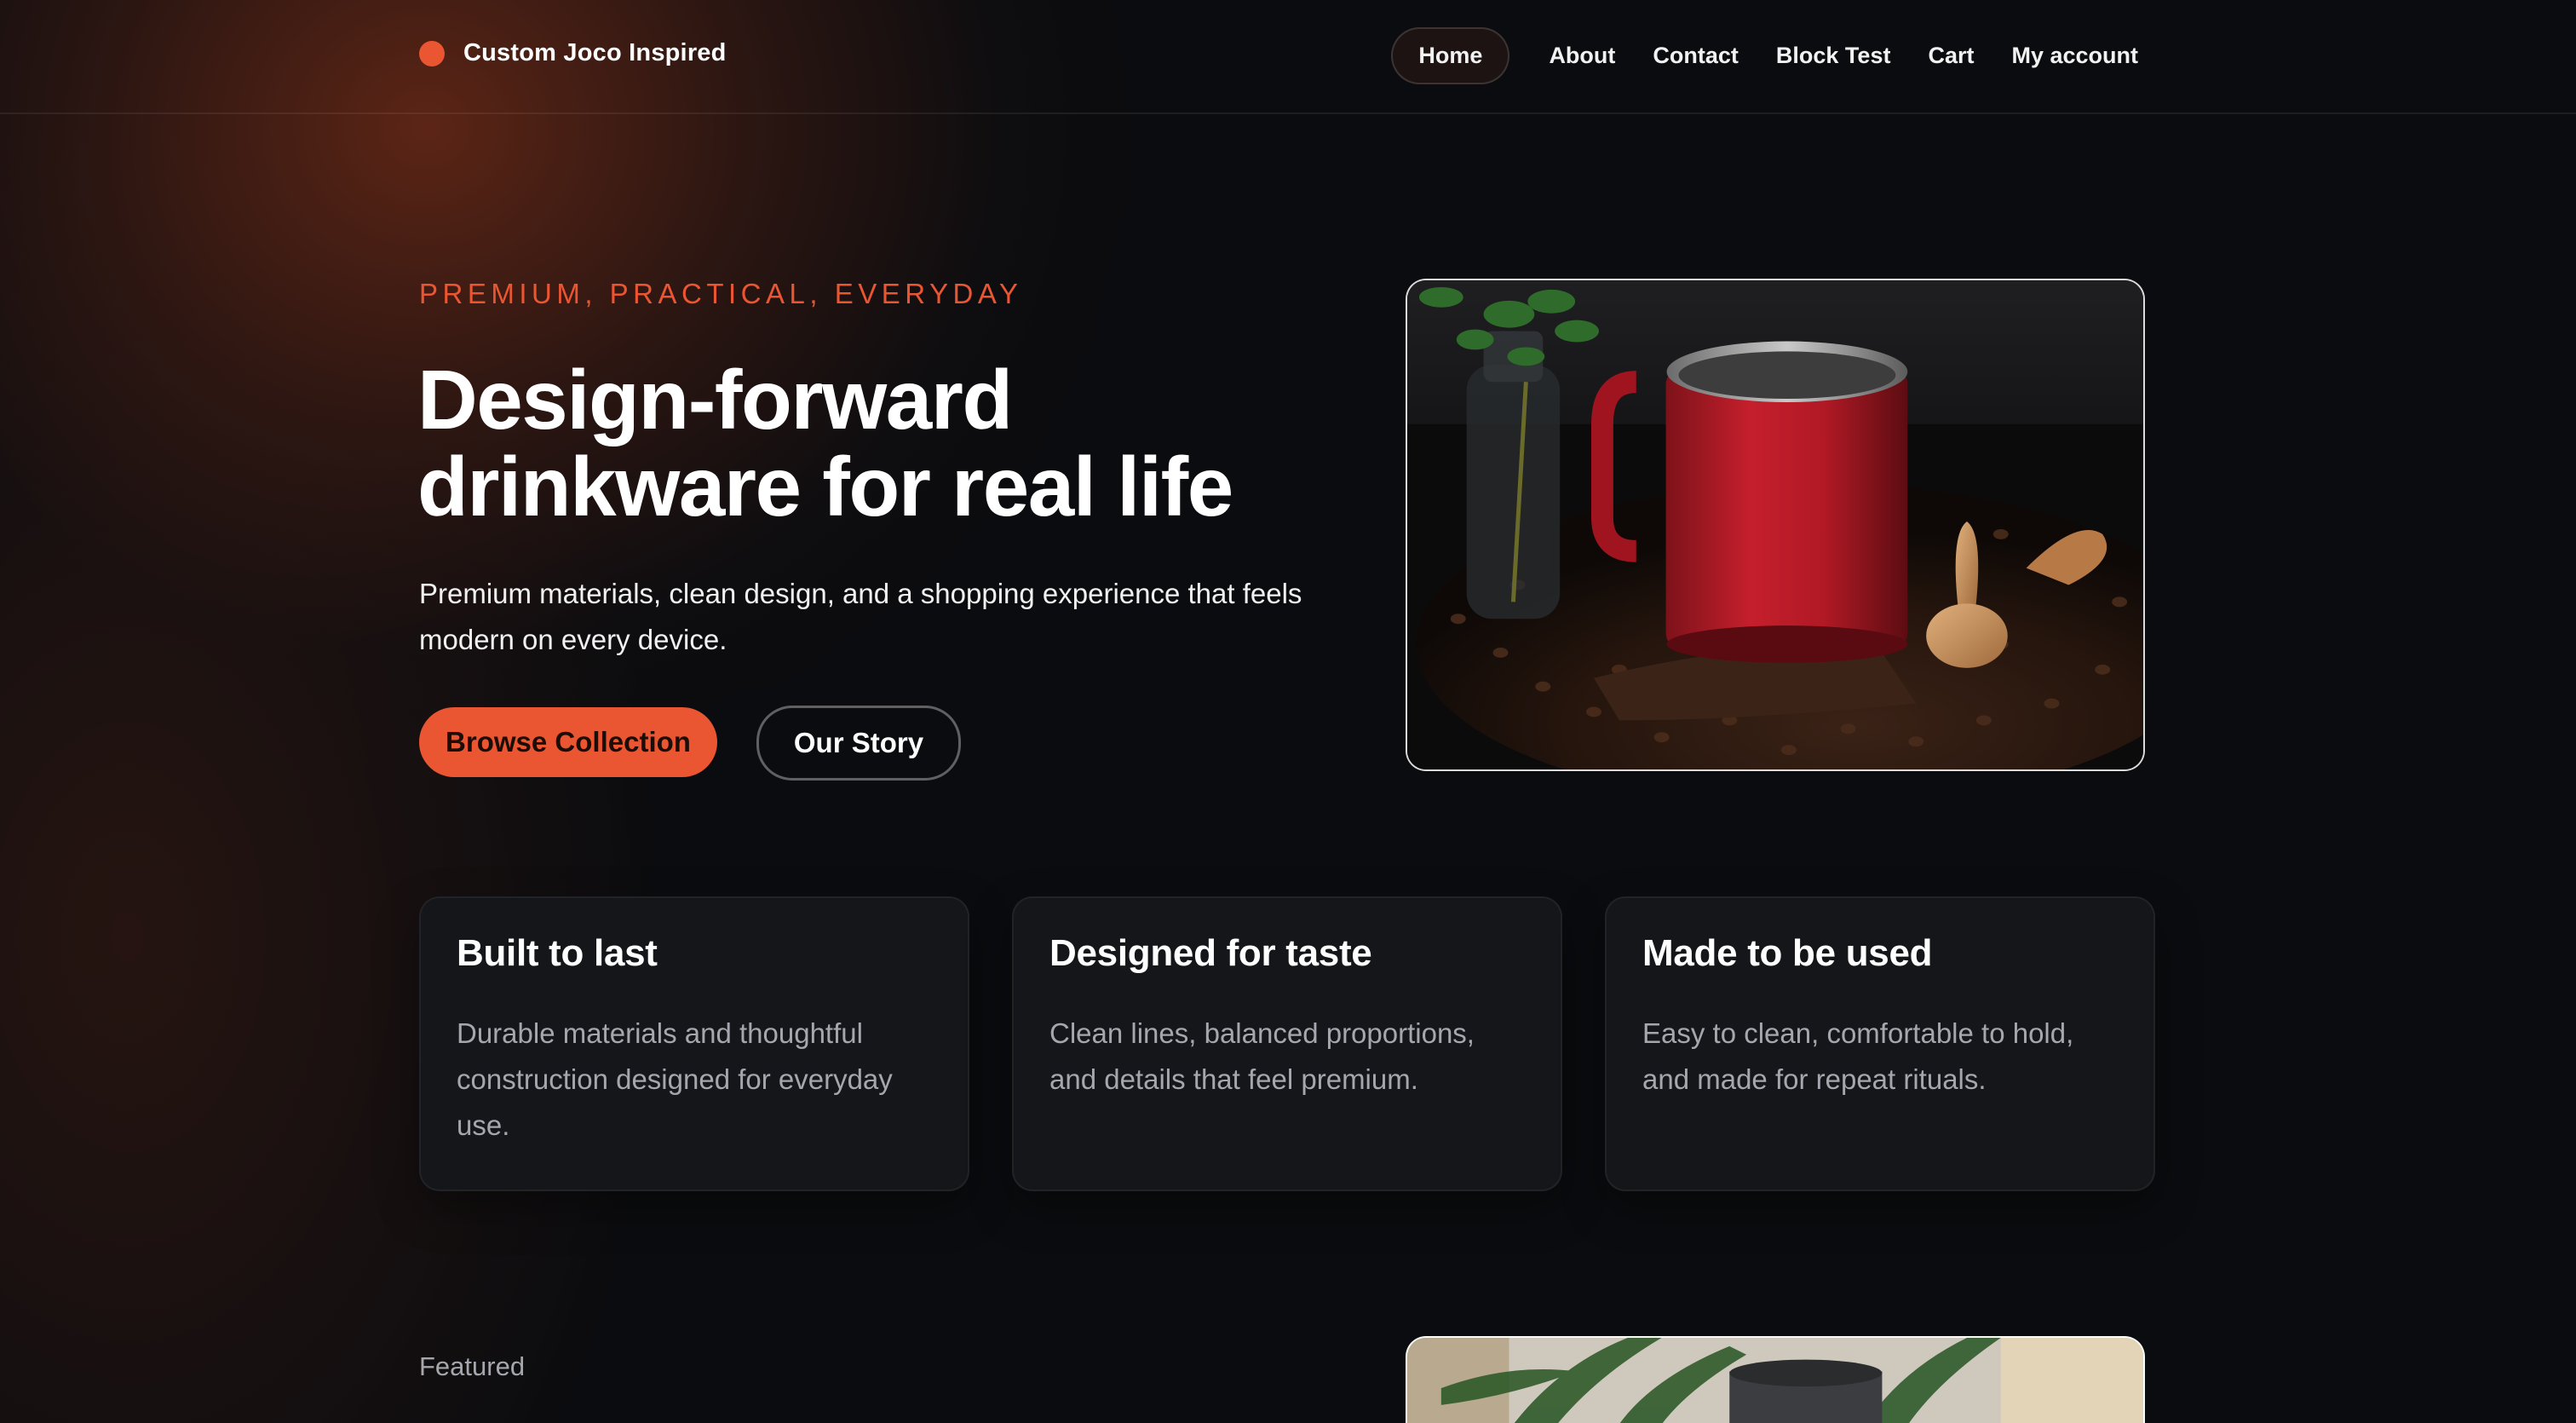 This screenshot has height=1423, width=2576. What do you see at coordinates (1788, 953) in the screenshot?
I see `feature-card-title: Made to be used` at bounding box center [1788, 953].